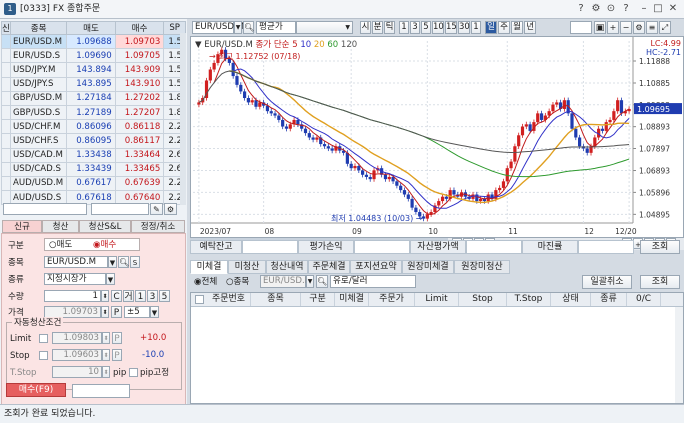  What do you see at coordinates (183, 119) in the screenshot?
I see `quote-scrollbar` at bounding box center [183, 119].